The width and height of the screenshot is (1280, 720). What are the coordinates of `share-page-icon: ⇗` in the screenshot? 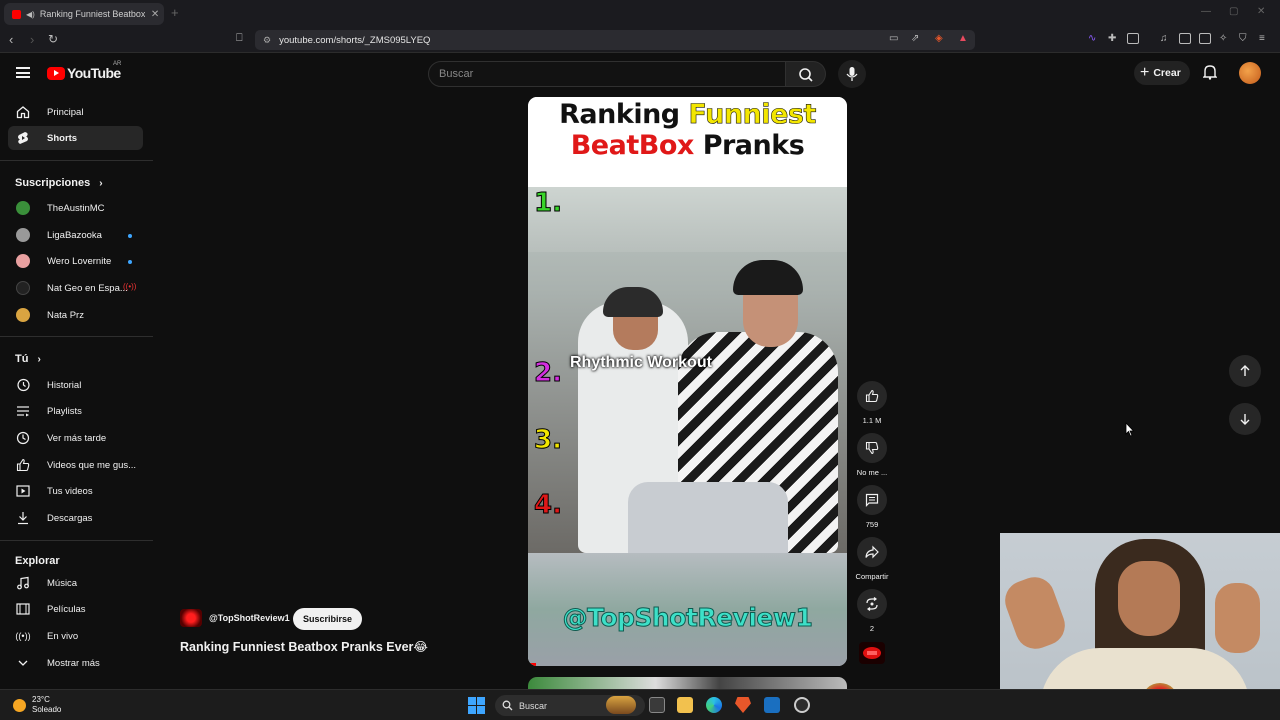 It's located at (915, 38).